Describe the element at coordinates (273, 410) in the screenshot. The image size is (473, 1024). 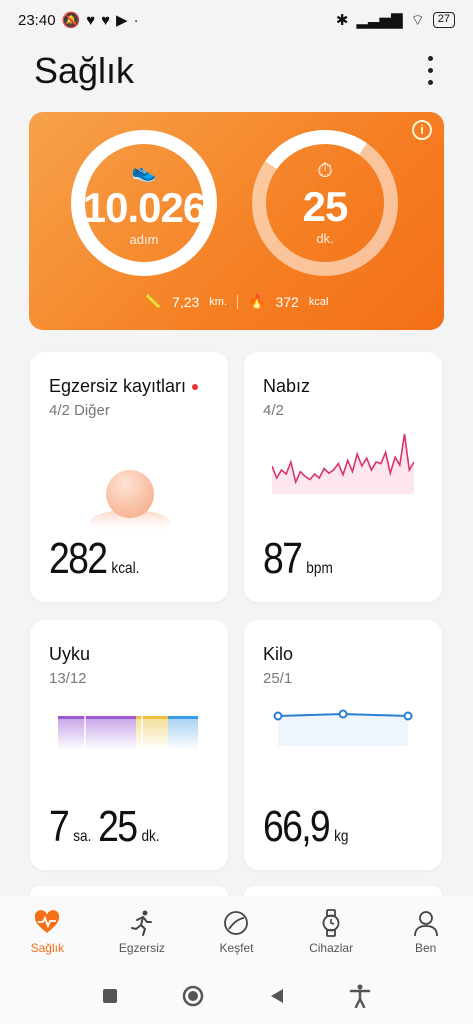
I see `heart-subtitle: 4/2` at that location.